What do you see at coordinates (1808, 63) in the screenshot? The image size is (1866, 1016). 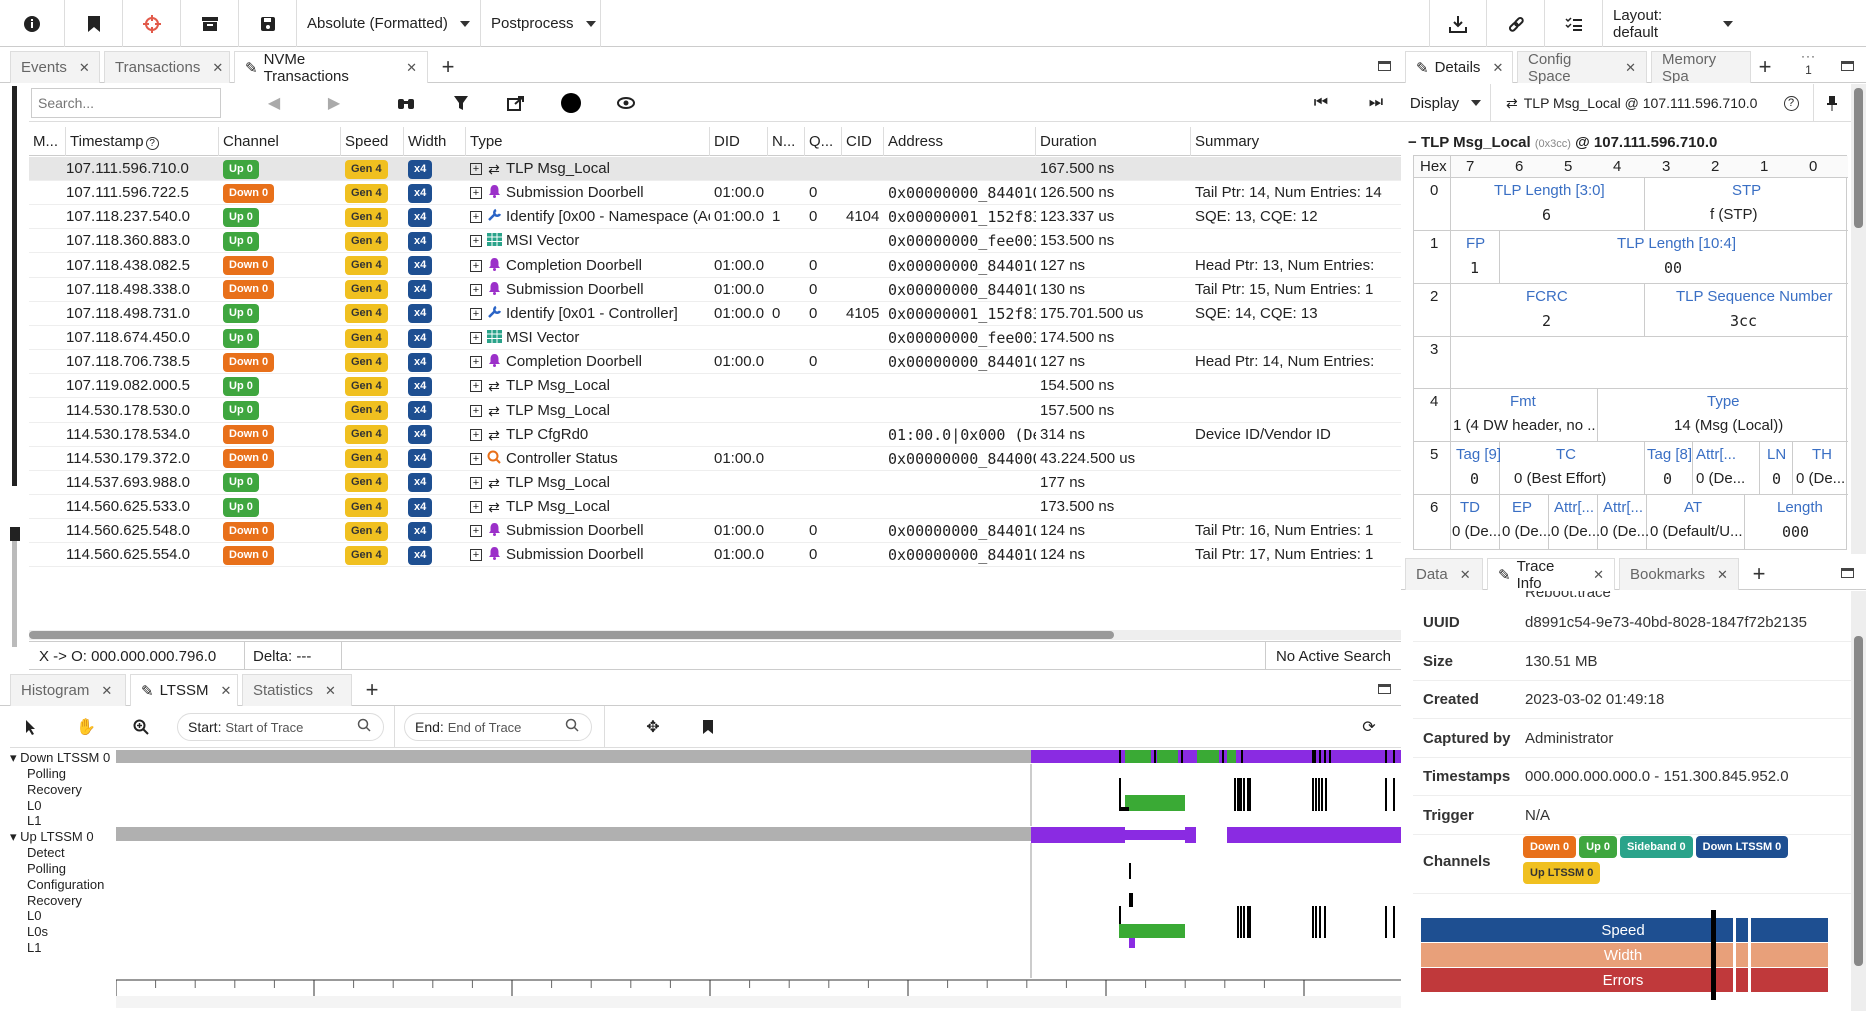 I see `tab-overflow-counter: ··· 1` at bounding box center [1808, 63].